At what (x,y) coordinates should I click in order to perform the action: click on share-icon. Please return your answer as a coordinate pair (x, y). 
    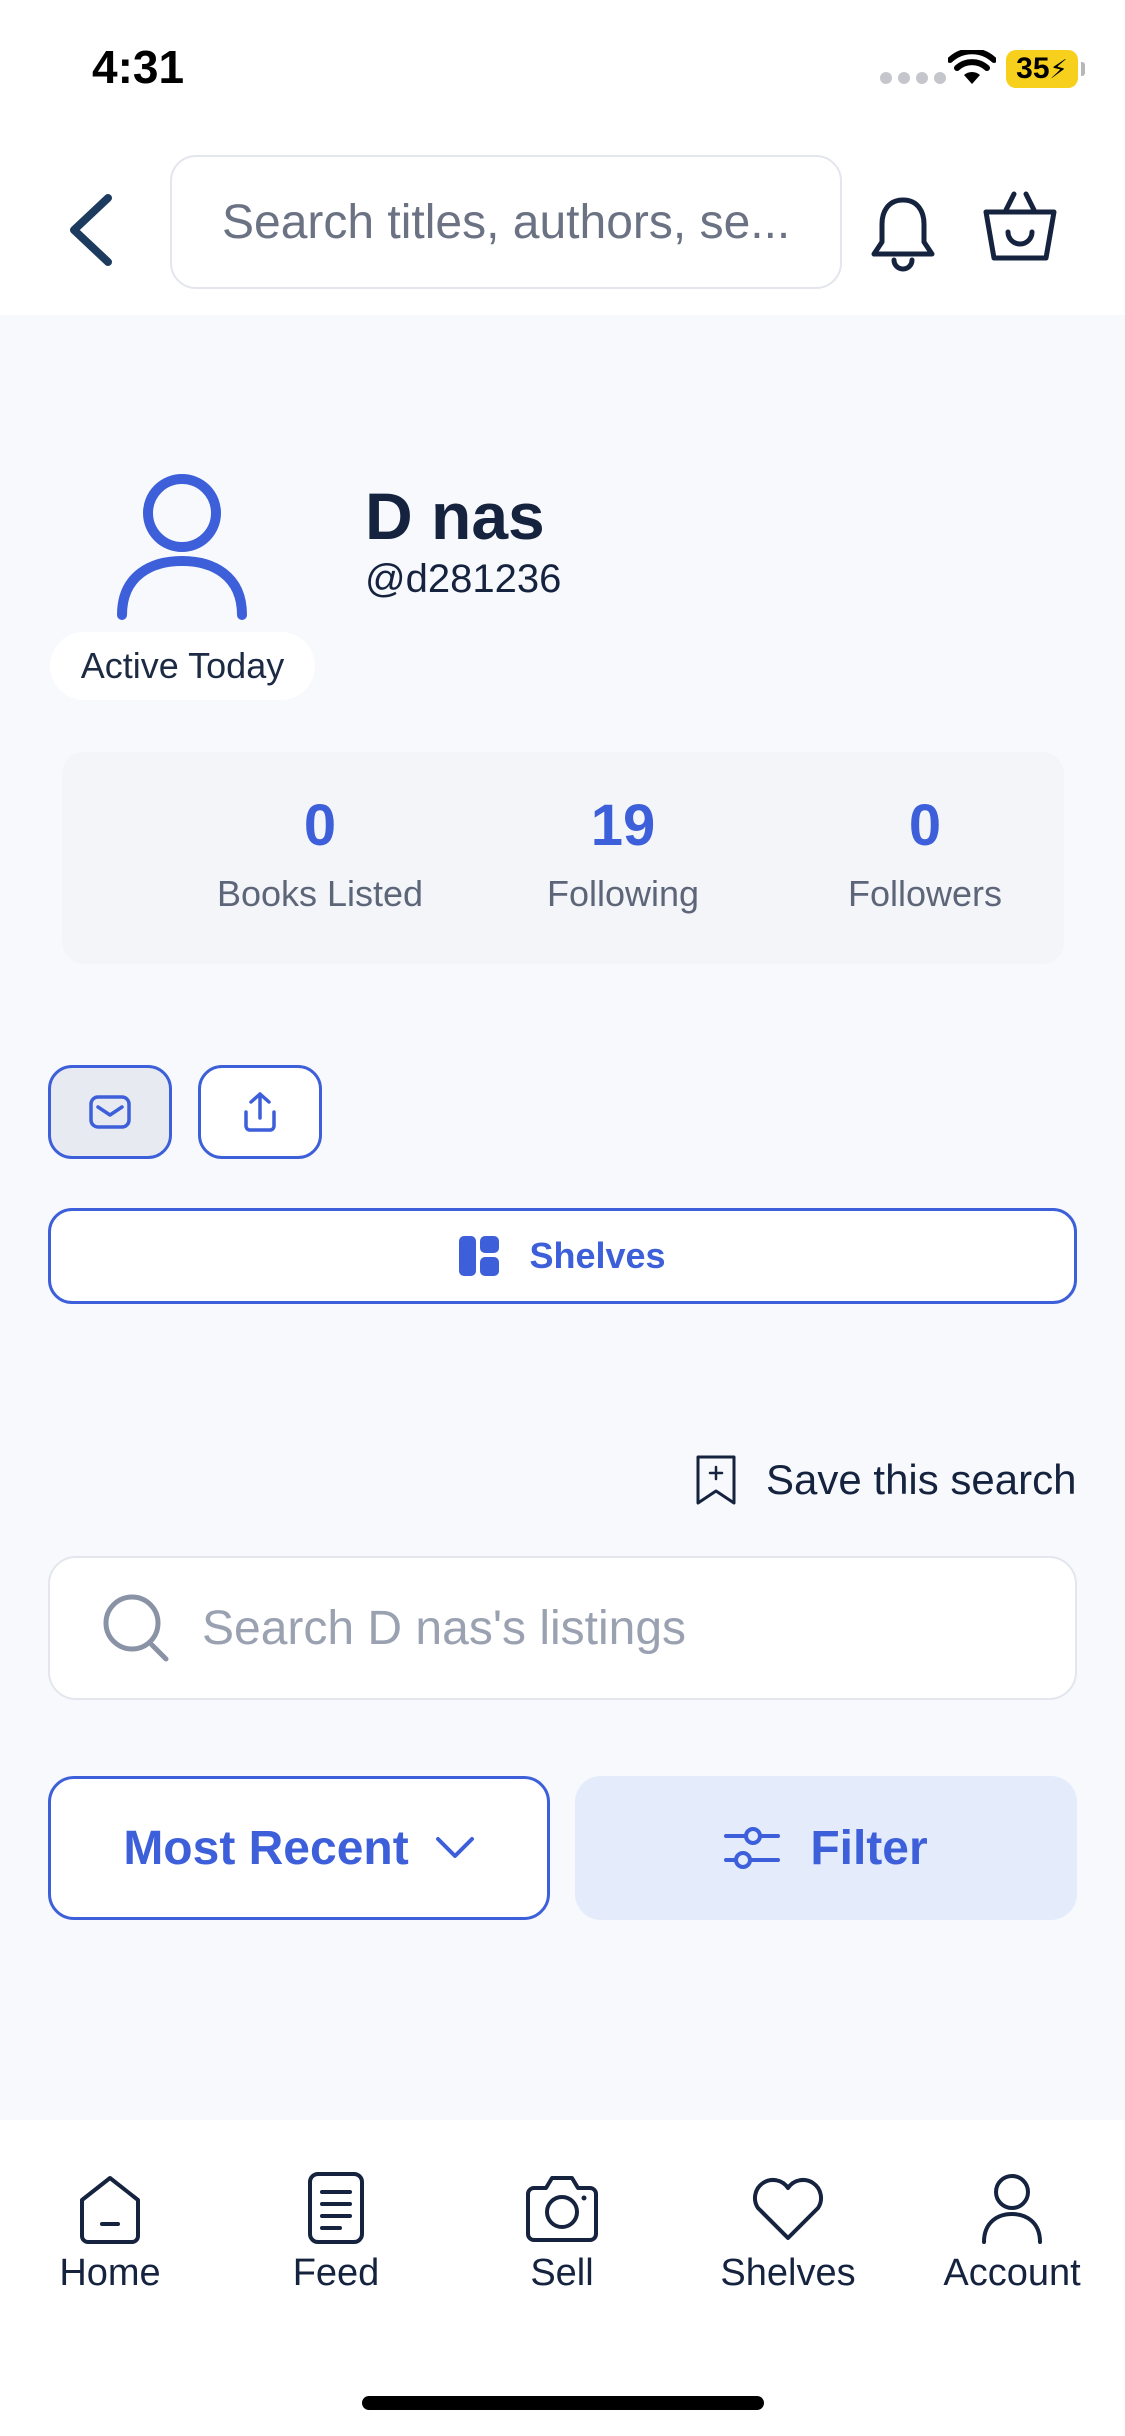
    Looking at the image, I should click on (260, 1112).